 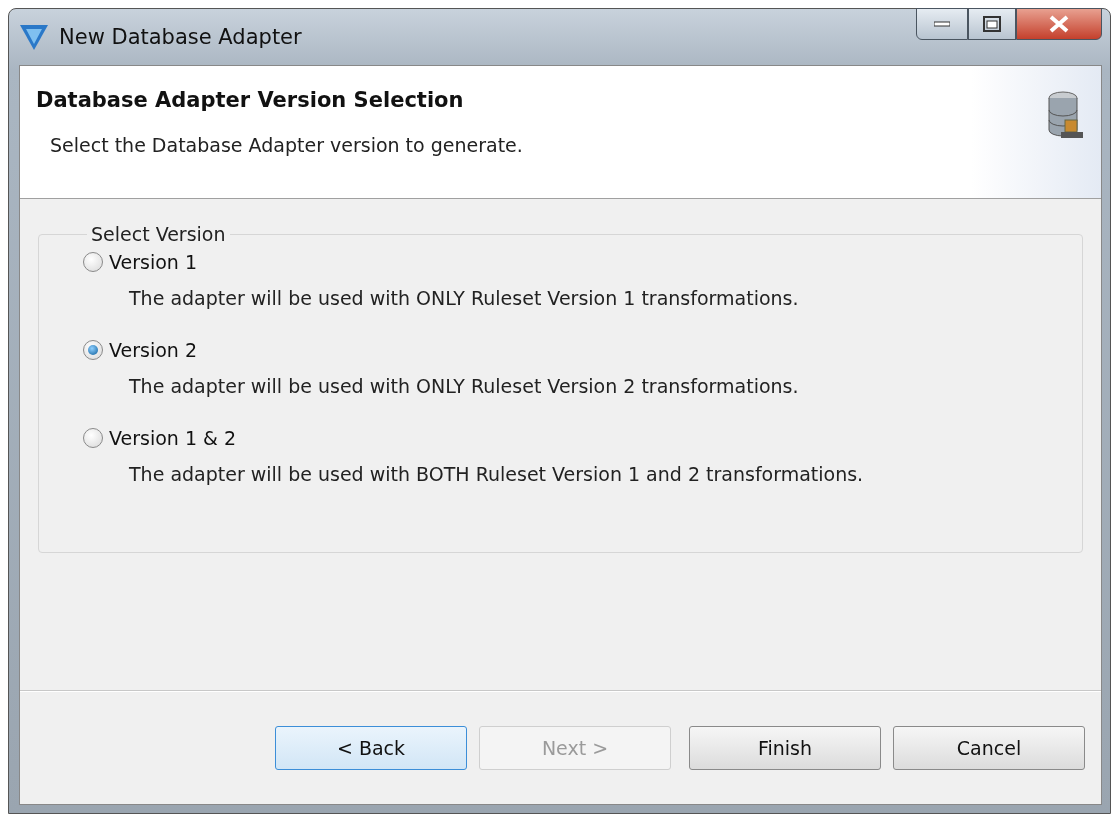 I want to click on close-icon, so click(x=1059, y=24).